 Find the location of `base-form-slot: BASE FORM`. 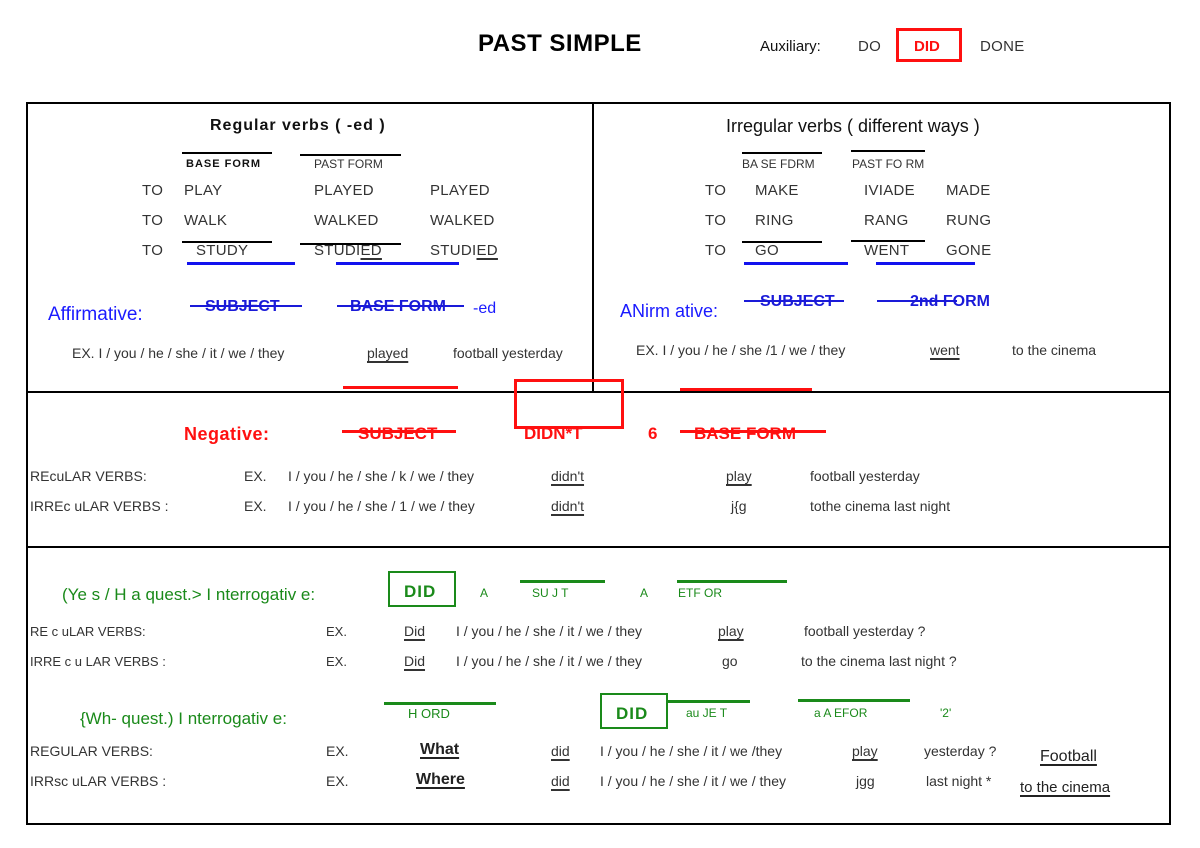

base-form-slot: BASE FORM is located at coordinates (745, 433).